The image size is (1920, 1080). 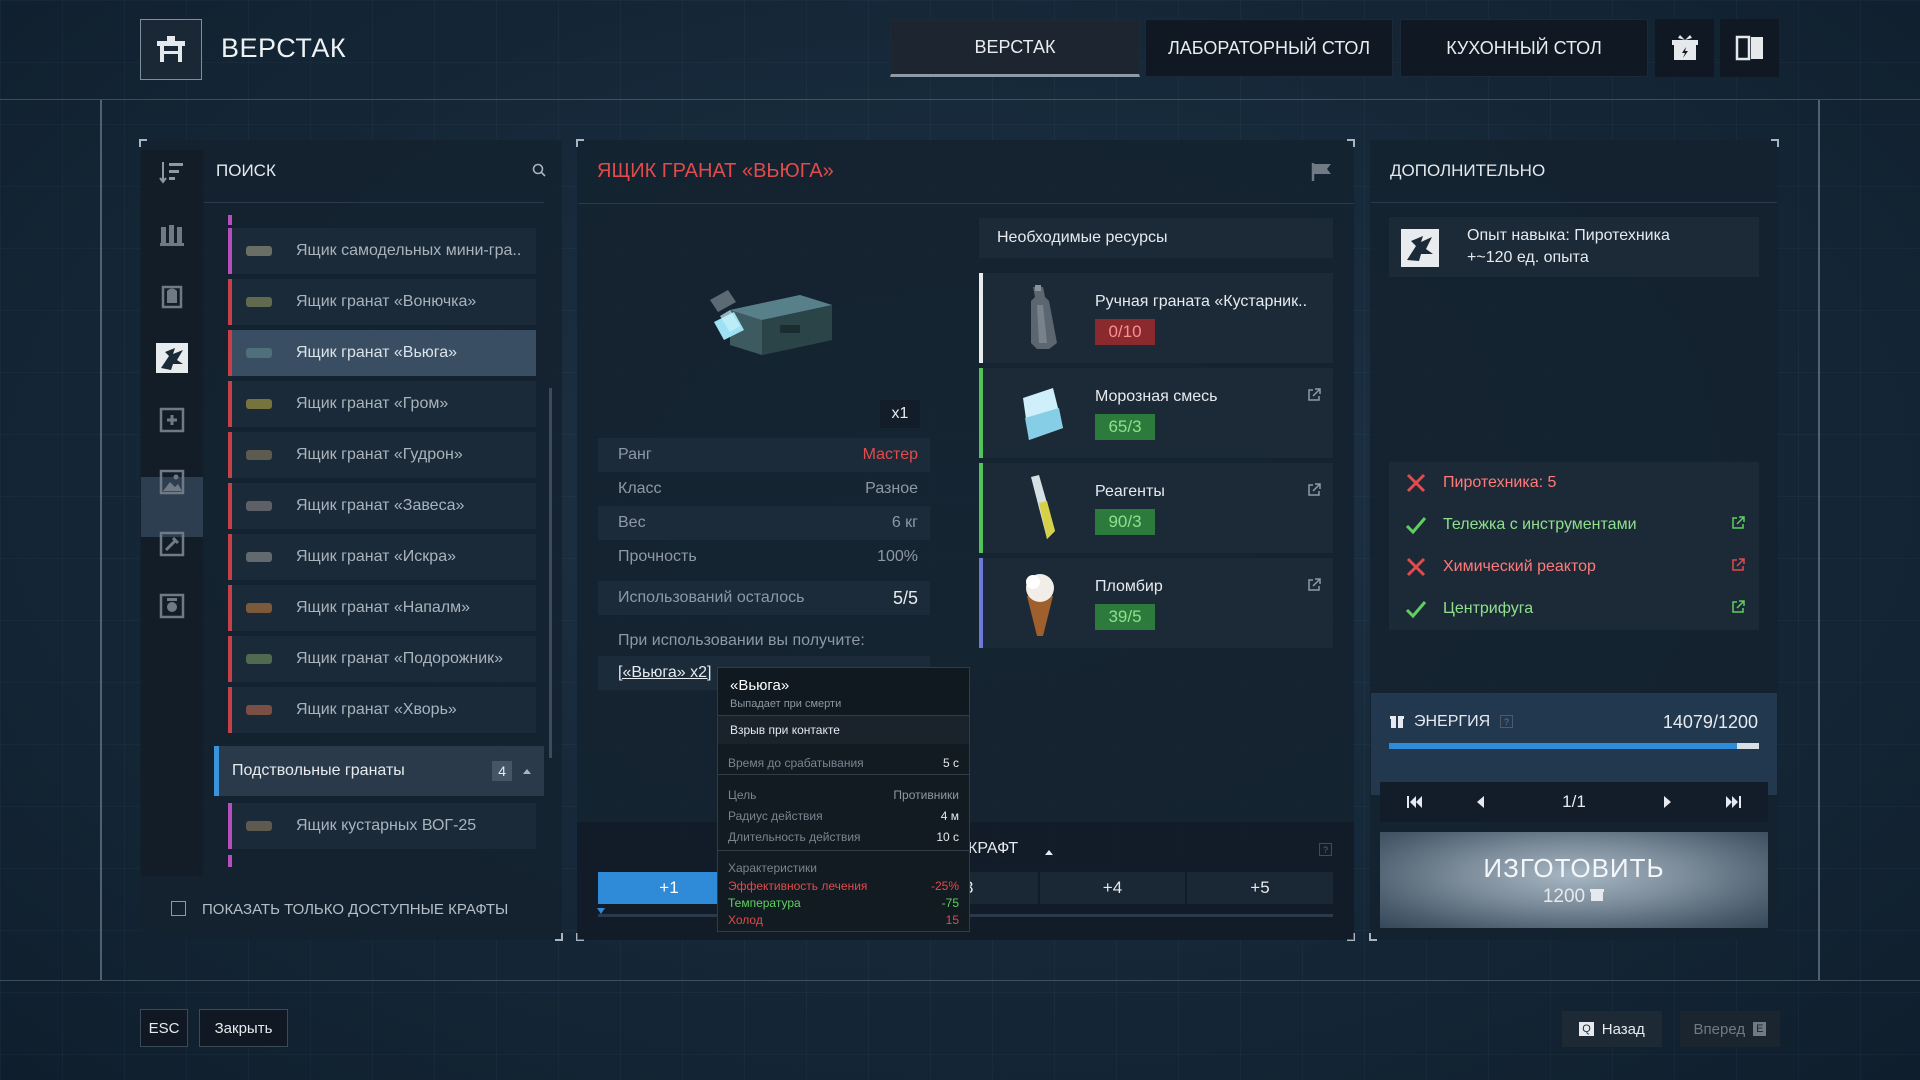 What do you see at coordinates (1125, 522) in the screenshot?
I see `resource-count-badge: 90/3` at bounding box center [1125, 522].